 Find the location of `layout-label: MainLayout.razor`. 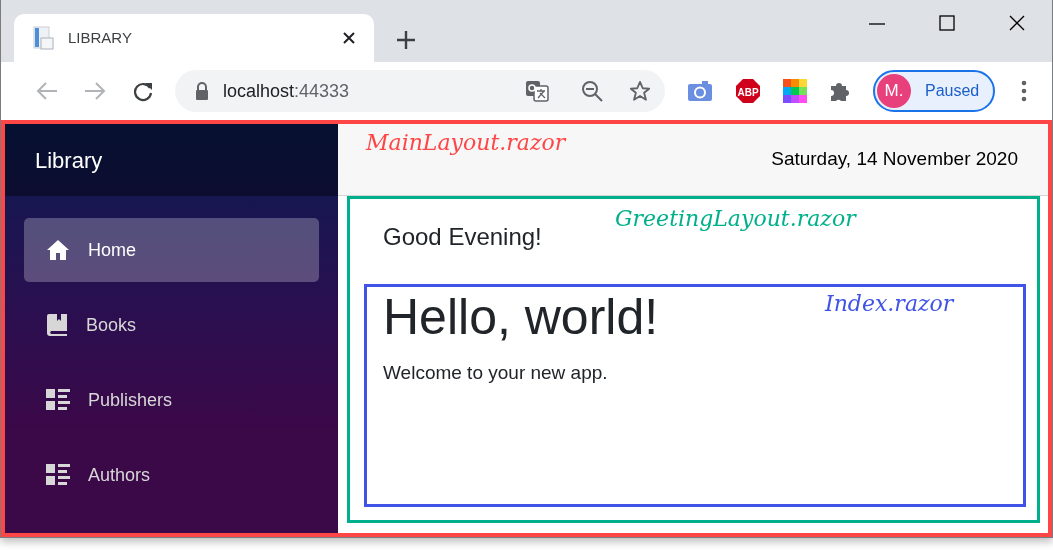

layout-label: MainLayout.razor is located at coordinates (466, 143).